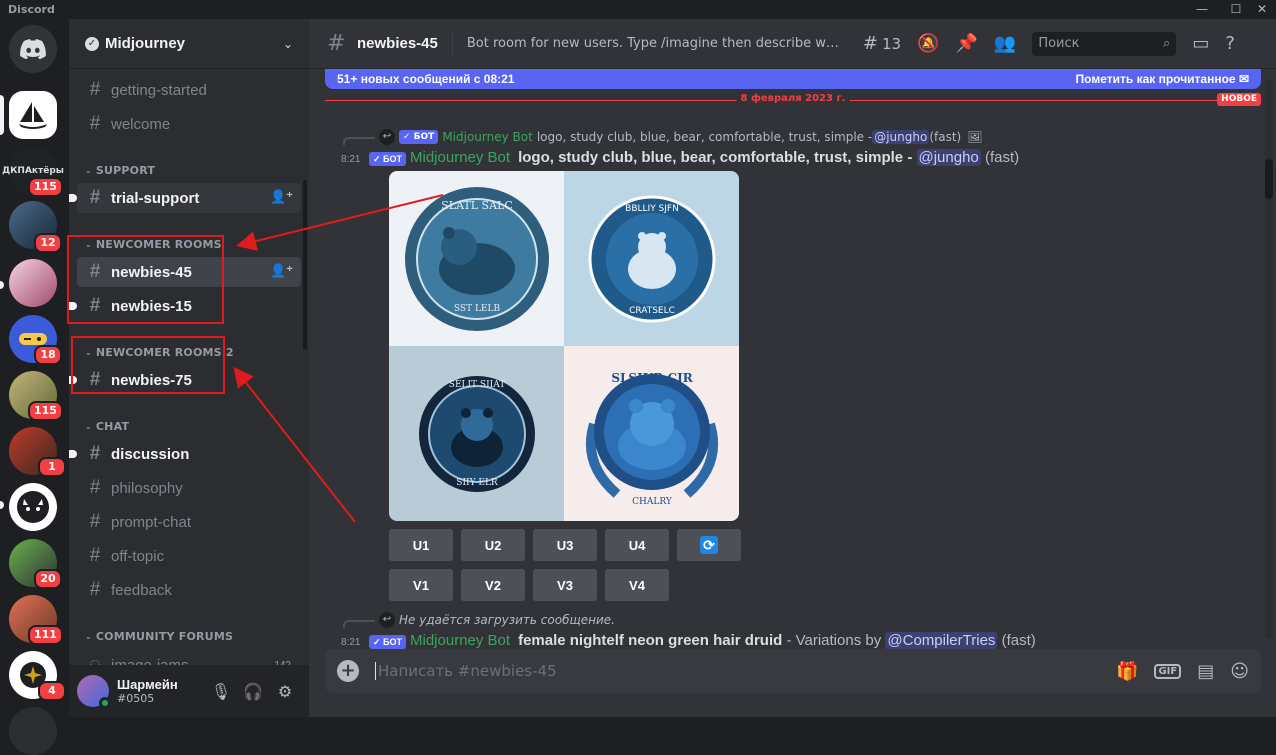 Image resolution: width=1276 pixels, height=755 pixels. Describe the element at coordinates (637, 585) in the screenshot. I see `v4-button: V4` at that location.